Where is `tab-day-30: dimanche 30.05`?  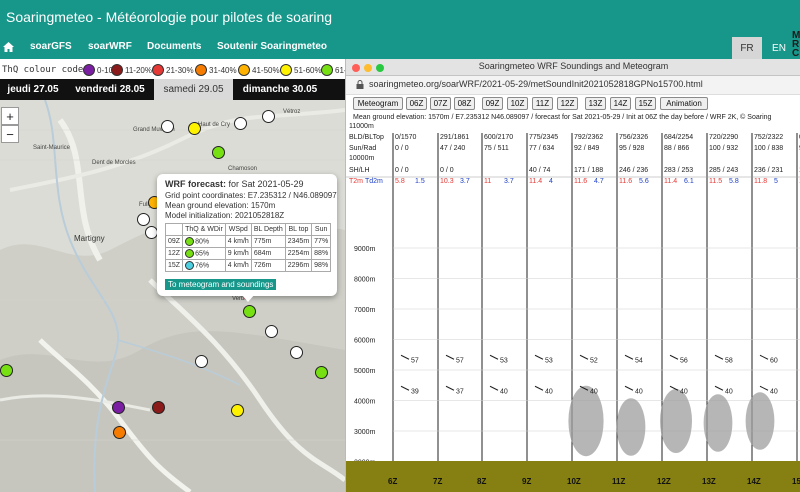
tab-day-30: dimanche 30.05 is located at coordinates (280, 89).